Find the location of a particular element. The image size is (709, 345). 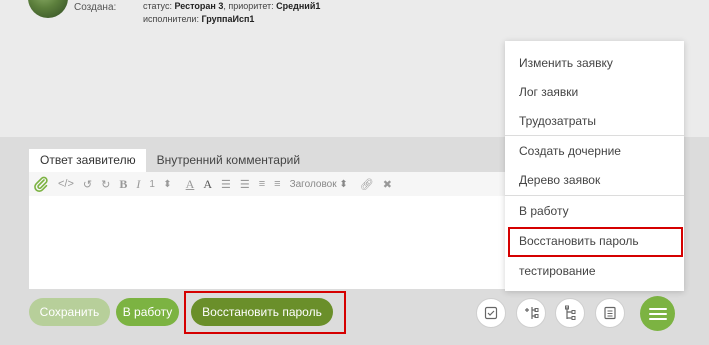

hamburger-icon is located at coordinates (657, 313).